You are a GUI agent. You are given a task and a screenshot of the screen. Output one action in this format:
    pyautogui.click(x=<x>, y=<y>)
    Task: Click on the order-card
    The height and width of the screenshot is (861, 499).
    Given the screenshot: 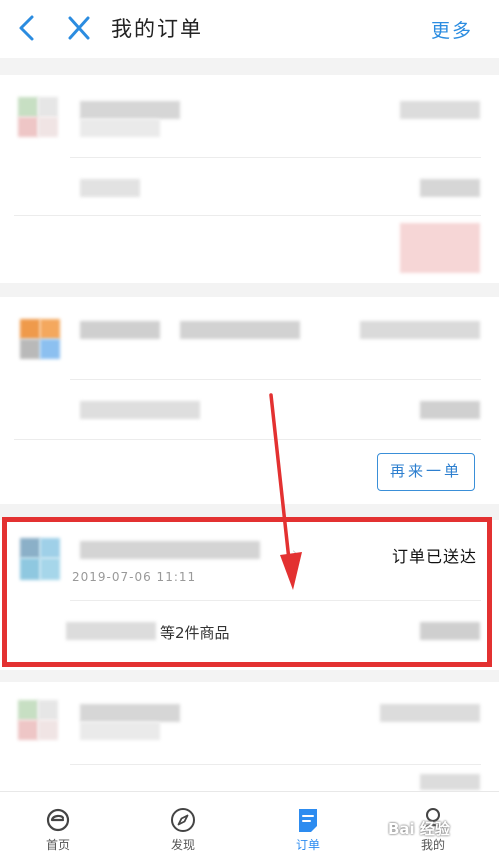 What is the action you would take?
    pyautogui.click(x=249, y=737)
    